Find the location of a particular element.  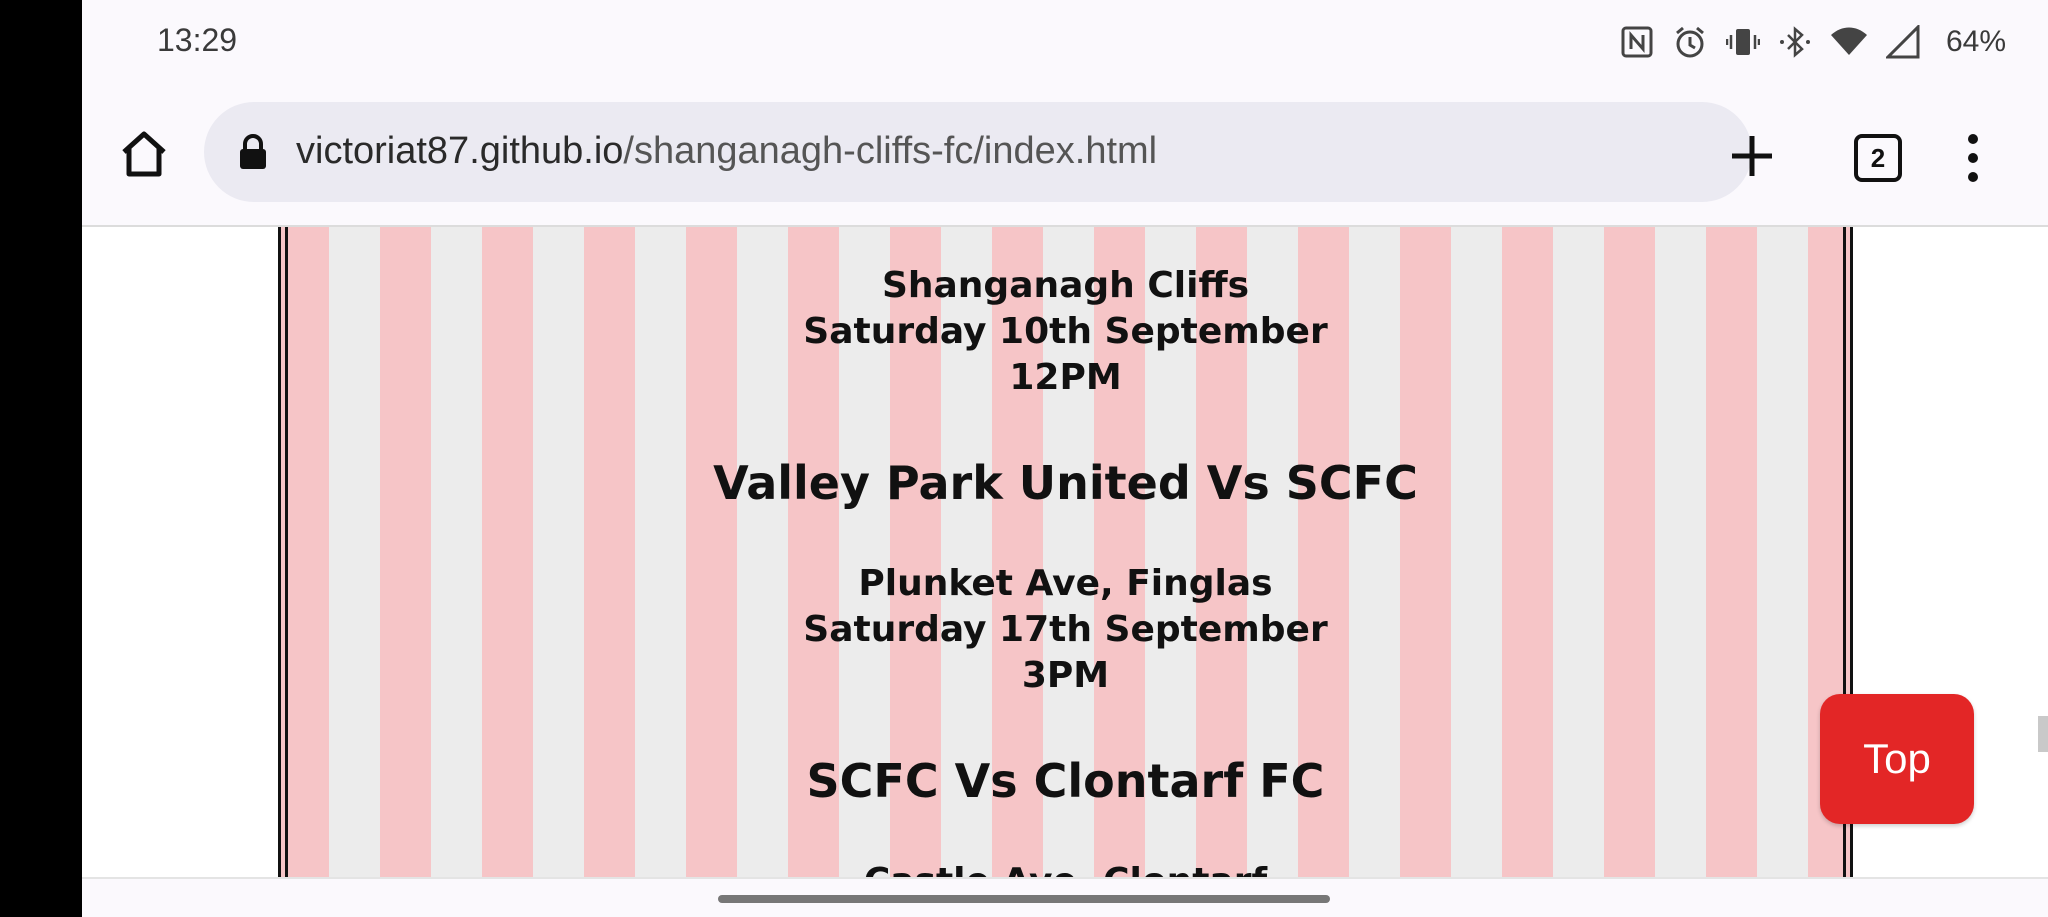

alarm-icon is located at coordinates (1690, 42).